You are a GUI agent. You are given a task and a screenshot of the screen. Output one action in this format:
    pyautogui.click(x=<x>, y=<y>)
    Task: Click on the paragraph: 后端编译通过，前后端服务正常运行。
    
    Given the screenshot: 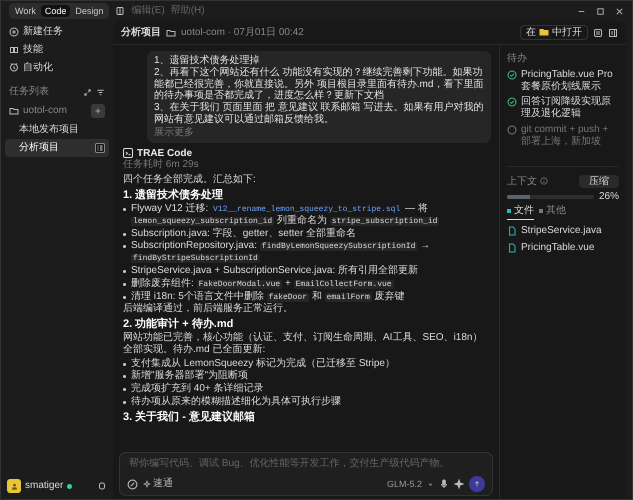 What is the action you would take?
    pyautogui.click(x=208, y=309)
    